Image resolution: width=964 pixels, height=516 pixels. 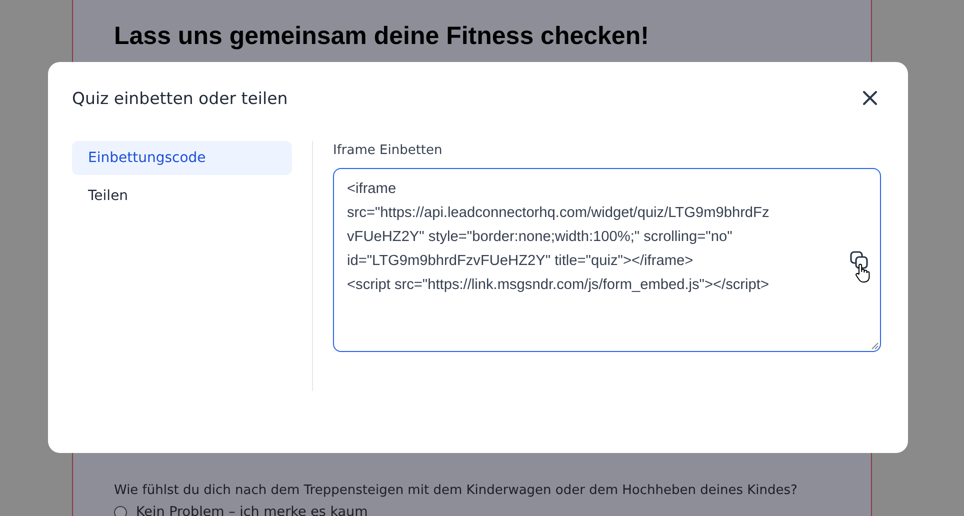 I want to click on option-label: Kein Problem – ich merke es kaum, so click(x=252, y=510).